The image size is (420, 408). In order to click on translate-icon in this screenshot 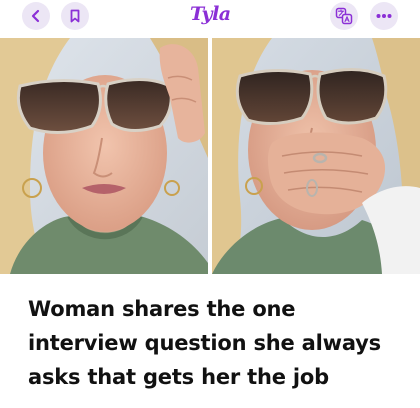, I will do `click(344, 16)`.